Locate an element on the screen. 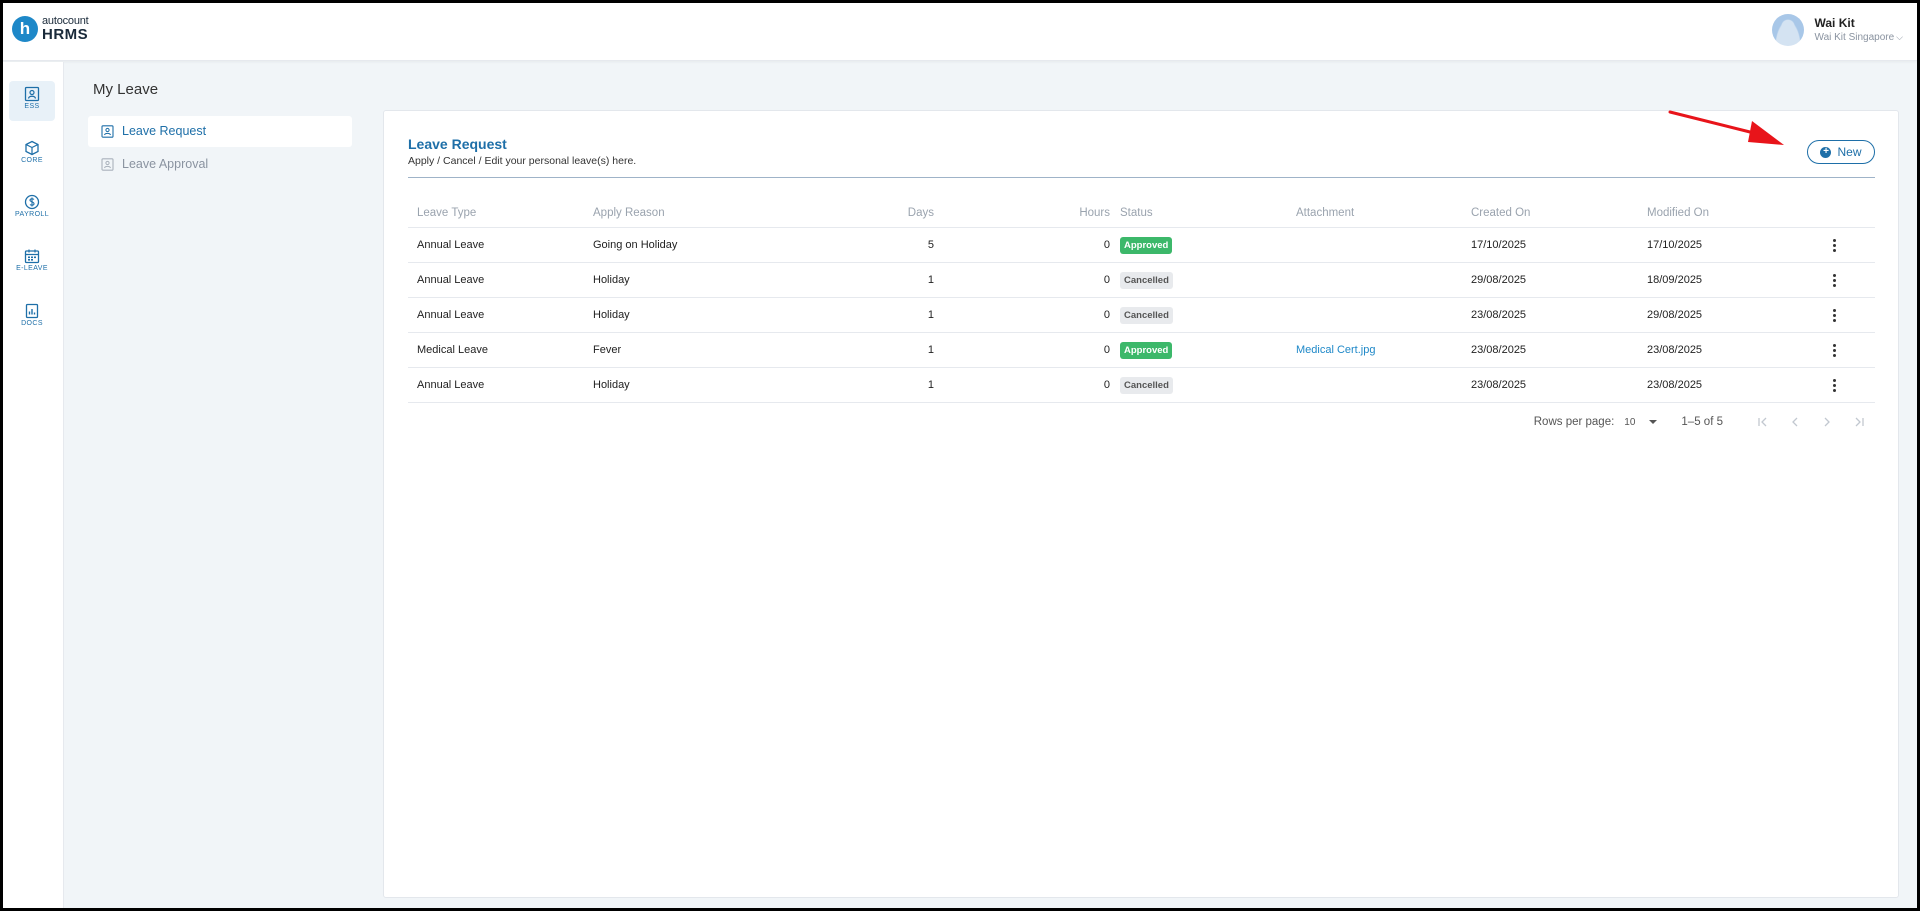  page-range: 1–5 of 5 is located at coordinates (1702, 422).